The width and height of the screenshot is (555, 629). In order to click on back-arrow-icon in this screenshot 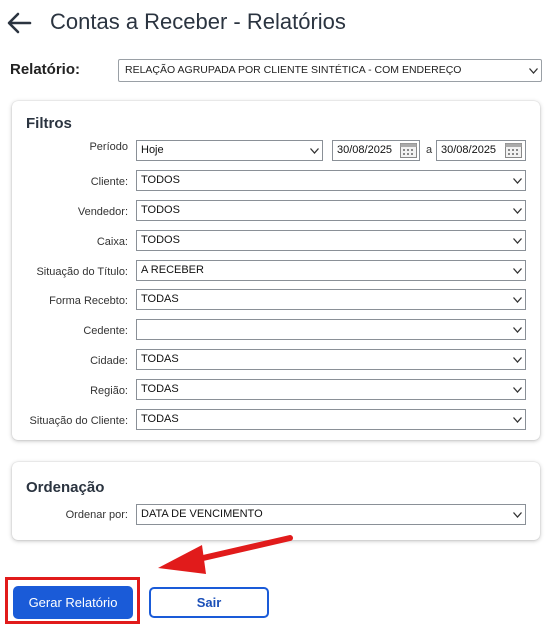, I will do `click(19, 23)`.